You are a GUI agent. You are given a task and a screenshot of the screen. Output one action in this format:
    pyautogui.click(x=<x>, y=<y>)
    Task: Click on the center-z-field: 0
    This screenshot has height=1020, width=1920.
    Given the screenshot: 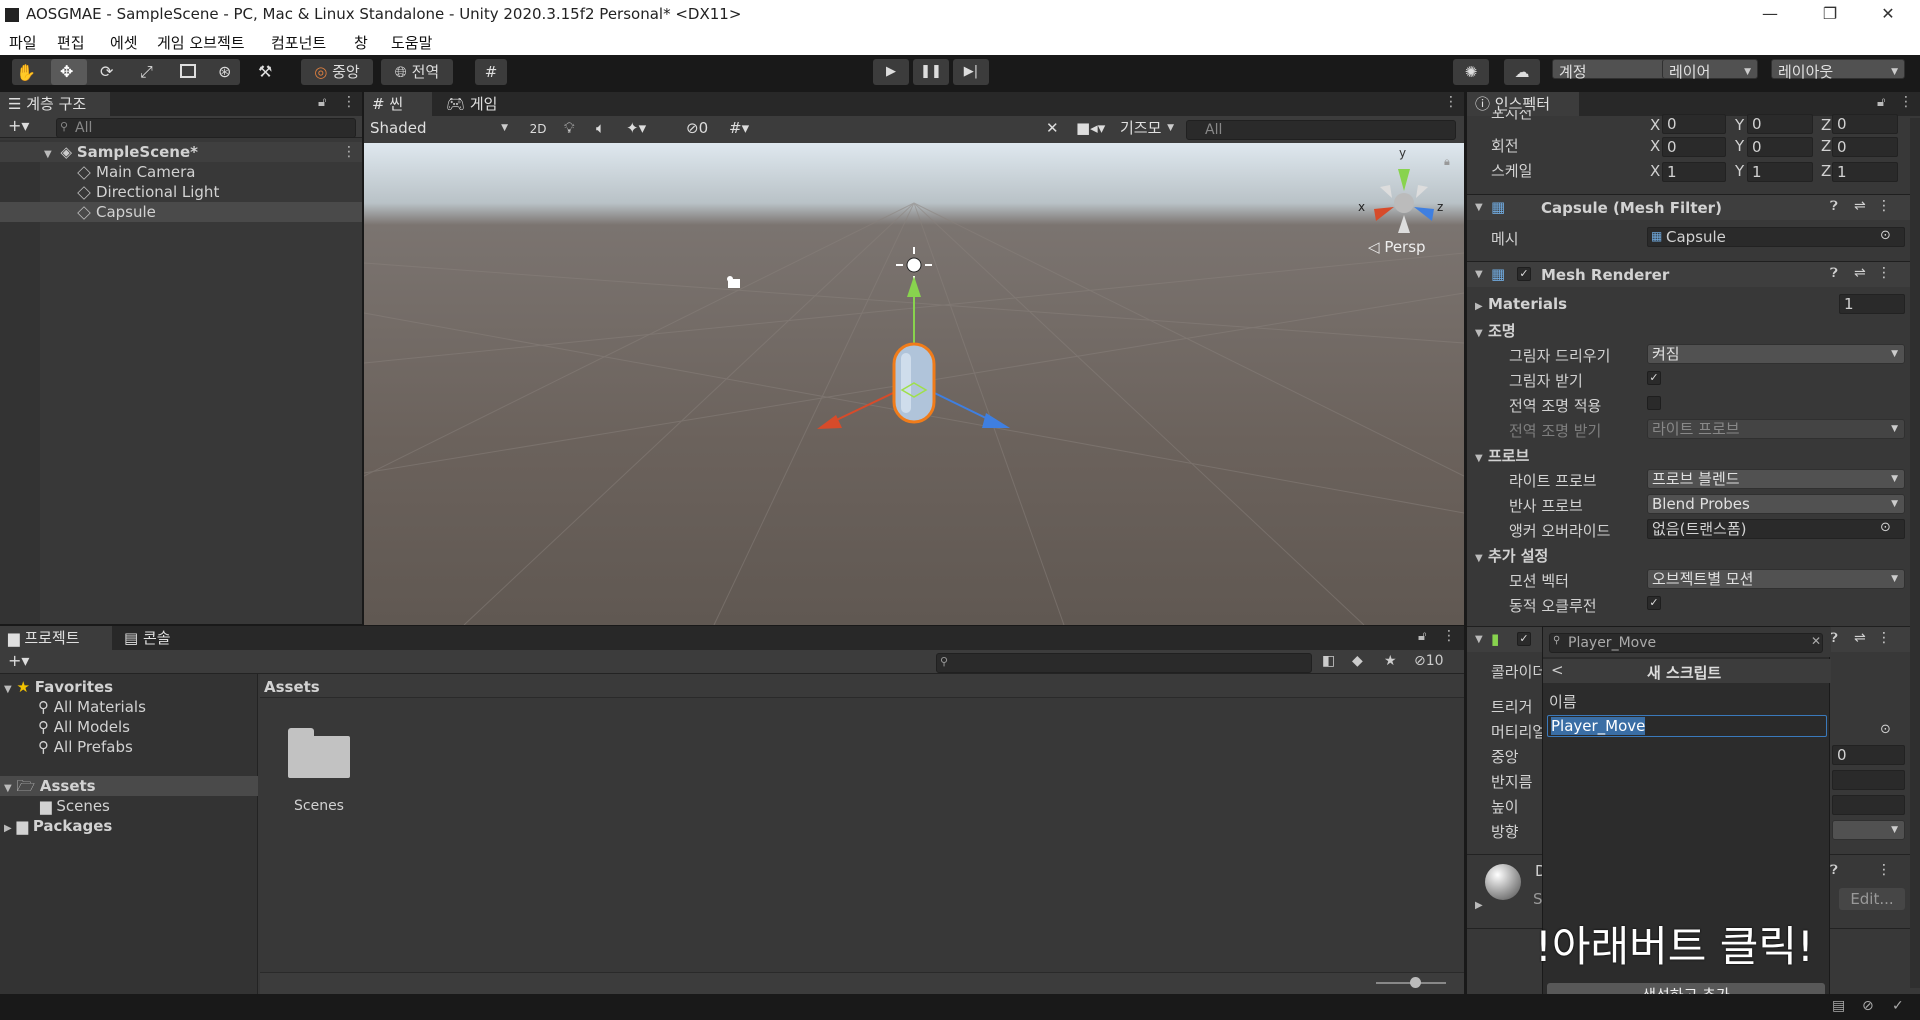 What is the action you would take?
    pyautogui.click(x=1868, y=755)
    